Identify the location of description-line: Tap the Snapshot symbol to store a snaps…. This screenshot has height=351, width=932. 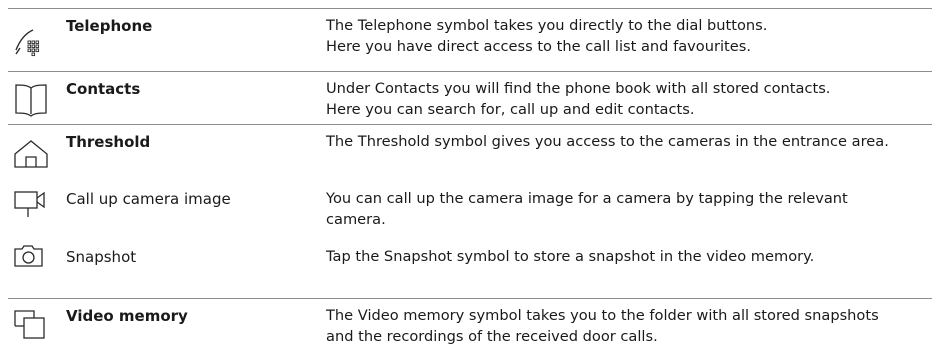
(570, 256).